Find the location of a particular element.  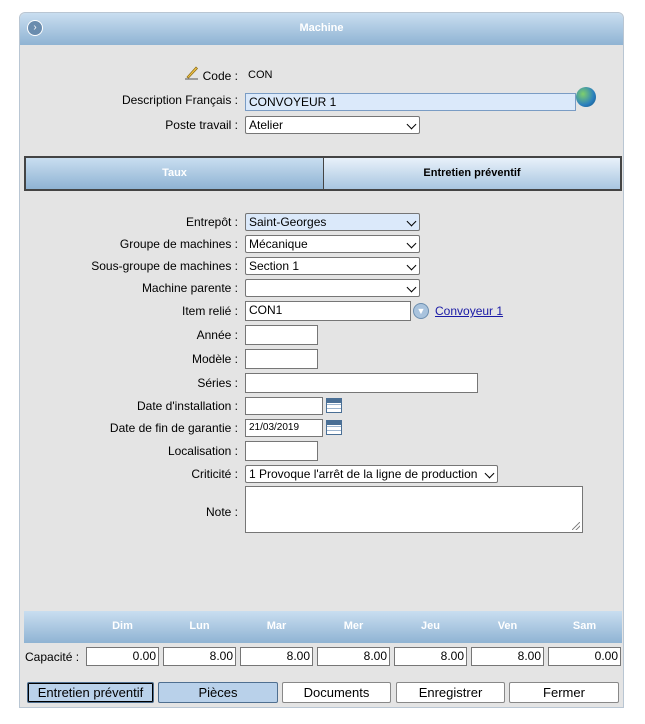

capacite-mer-input: 8.00 is located at coordinates (353, 656).